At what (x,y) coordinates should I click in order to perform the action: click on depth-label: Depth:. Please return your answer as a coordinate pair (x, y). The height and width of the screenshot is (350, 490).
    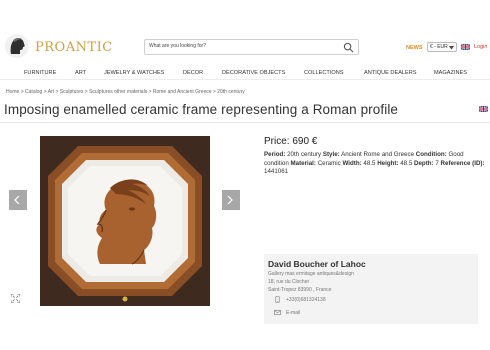
    Looking at the image, I should click on (424, 163).